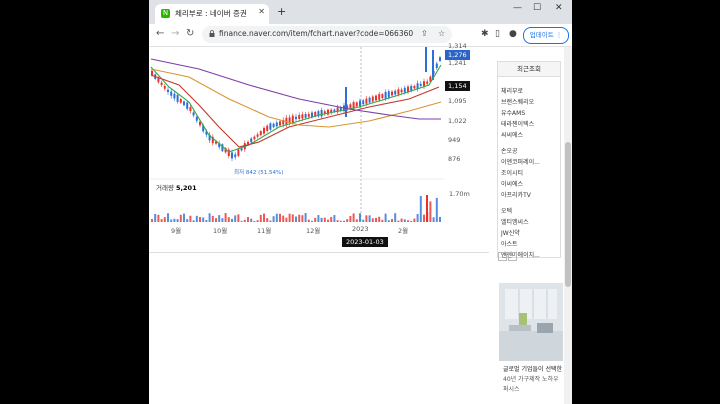  I want to click on crosshair-price-tag: 1,154, so click(457, 86).